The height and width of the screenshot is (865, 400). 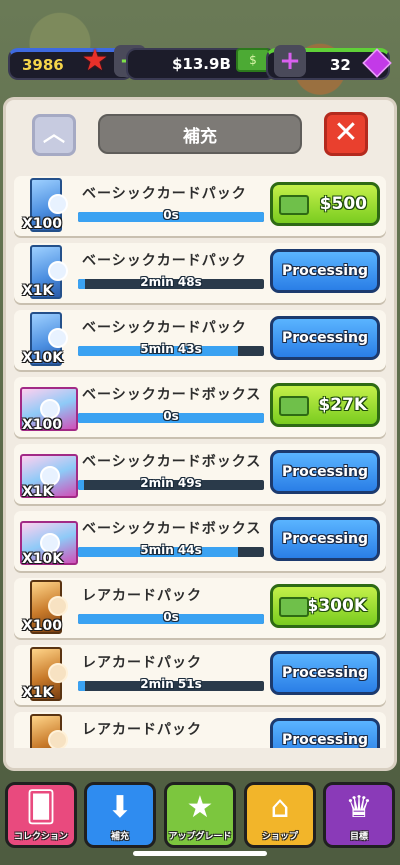 I want to click on card-box-image: X10K, so click(x=49, y=541).